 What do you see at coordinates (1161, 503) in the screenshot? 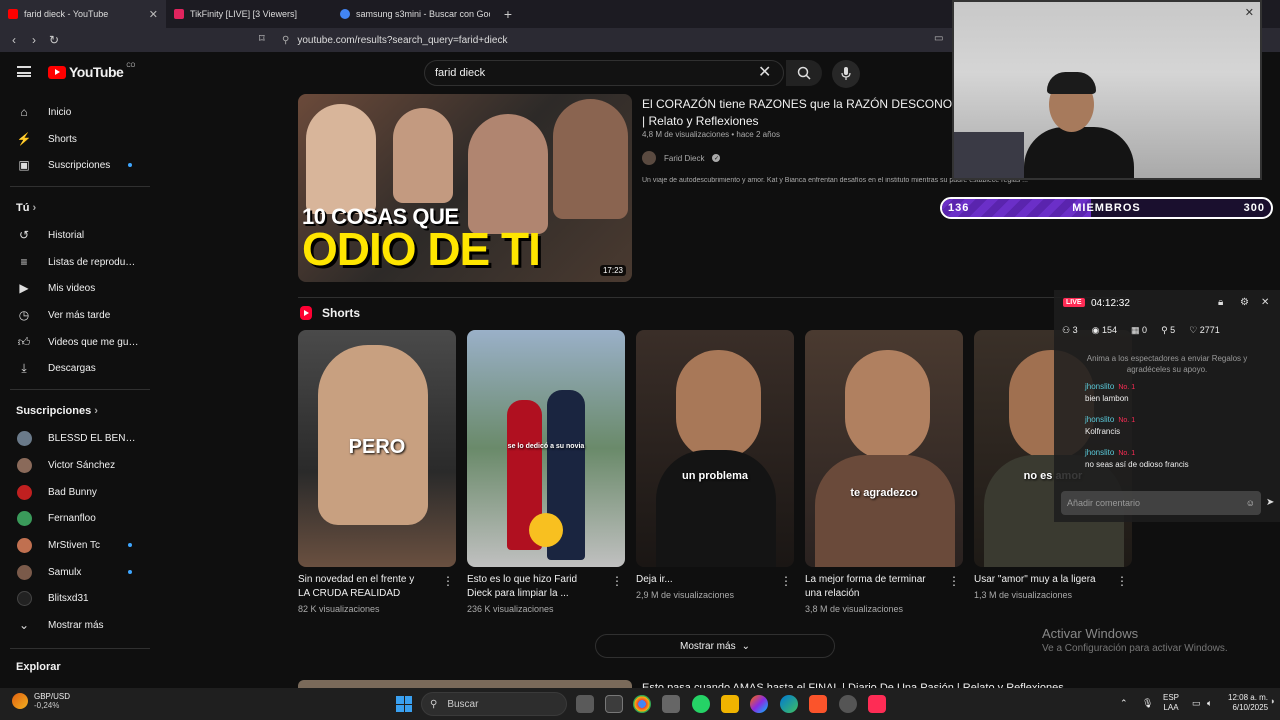
I see `comment-input: Añadir comentario ☺` at bounding box center [1161, 503].